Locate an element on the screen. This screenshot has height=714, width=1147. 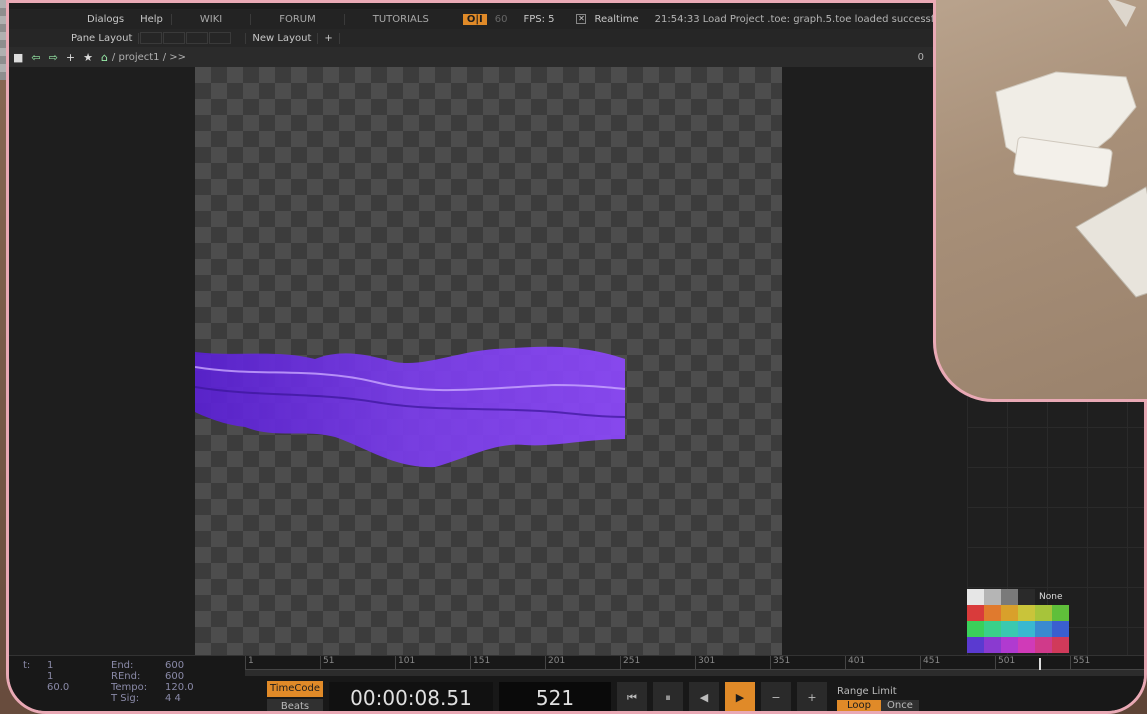
rstart-value: 1 is located at coordinates (77, 676).